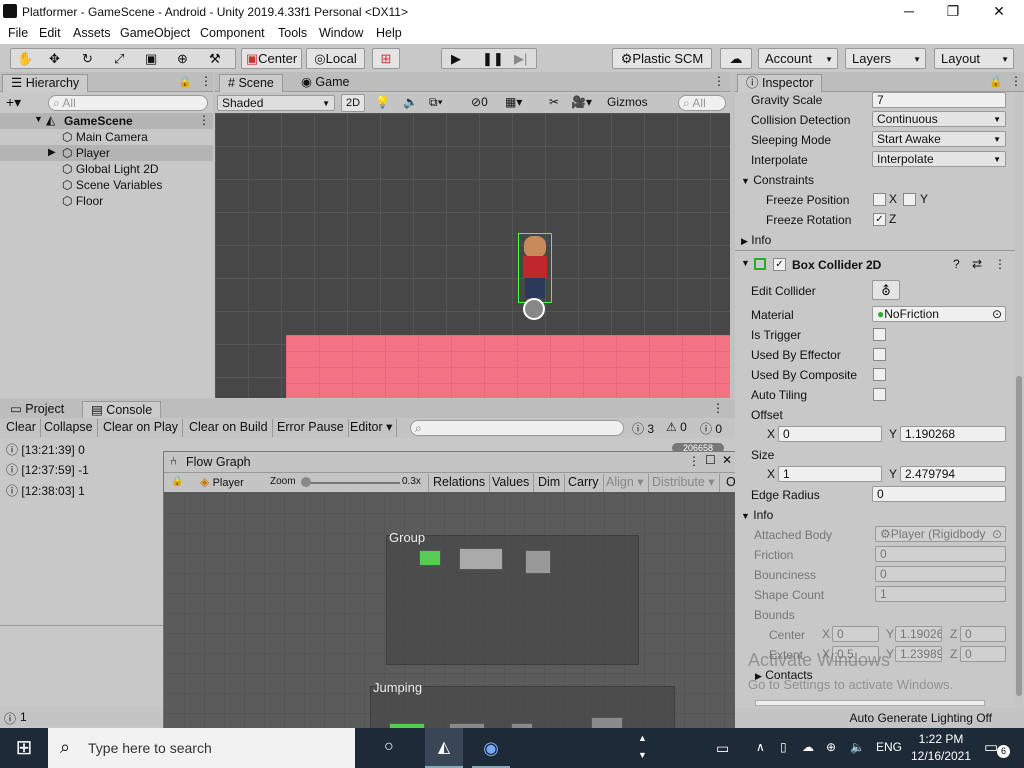 This screenshot has height=768, width=1024. What do you see at coordinates (110, 169) in the screenshot?
I see `hierarchy-item-global-light: ⬡ Global Light 2D` at bounding box center [110, 169].